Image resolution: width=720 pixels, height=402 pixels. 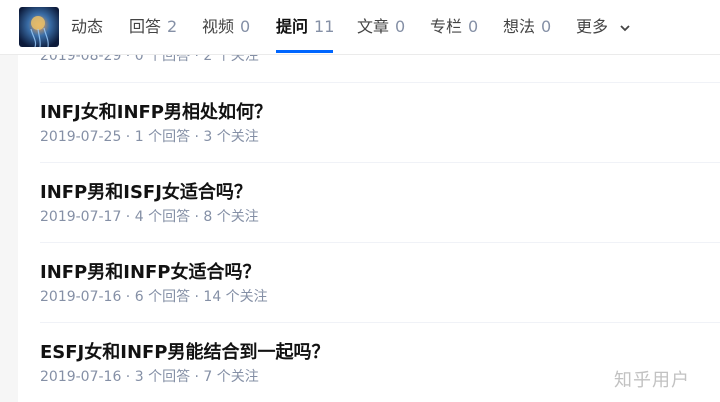 I want to click on avatar, so click(x=39, y=27).